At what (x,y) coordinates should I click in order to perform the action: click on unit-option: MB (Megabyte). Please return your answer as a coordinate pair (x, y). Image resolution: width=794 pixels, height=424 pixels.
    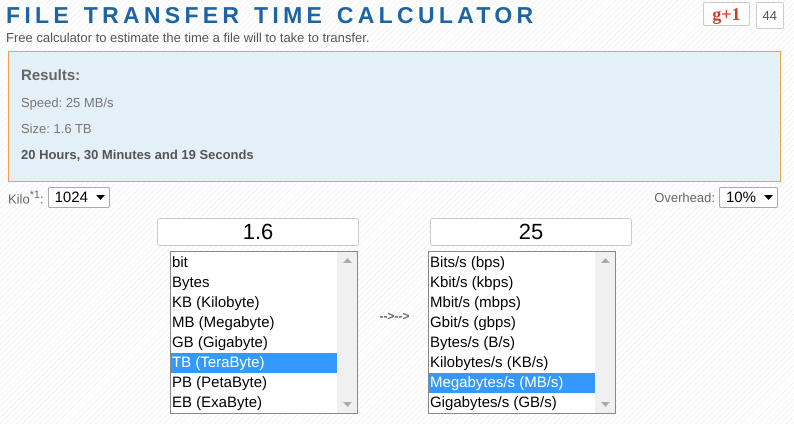
    Looking at the image, I should click on (254, 323).